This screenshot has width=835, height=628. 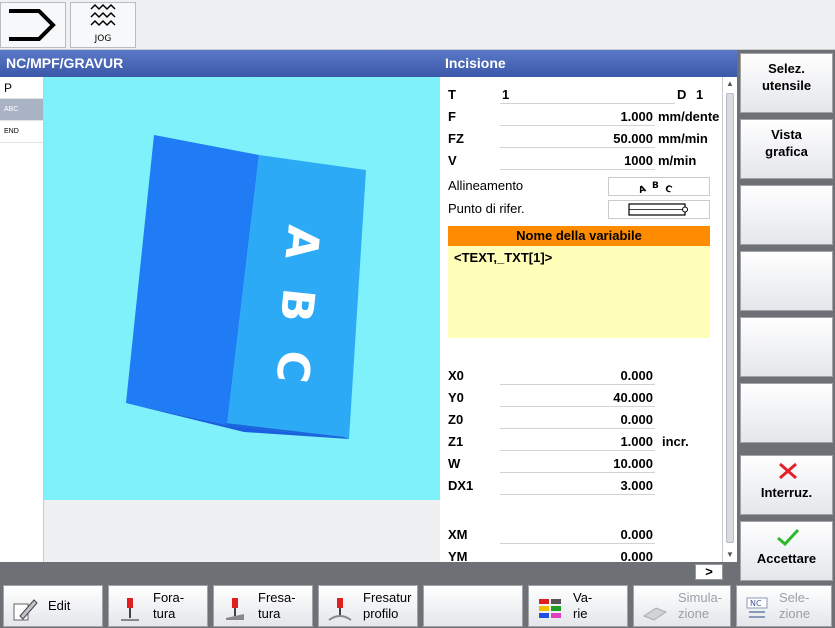 What do you see at coordinates (486, 208) in the screenshot?
I see `refpoint-label: Punto di rifer.` at bounding box center [486, 208].